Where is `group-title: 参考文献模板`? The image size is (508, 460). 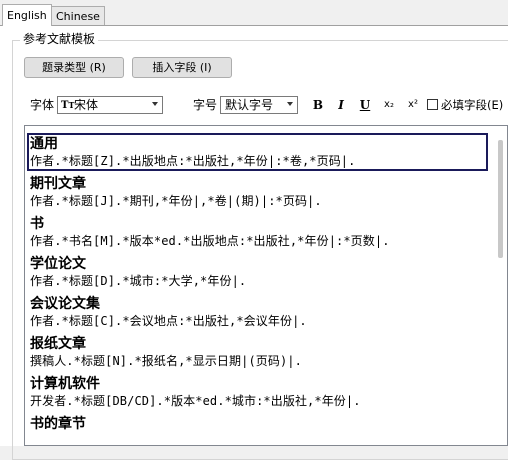 group-title: 参考文献模板 is located at coordinates (59, 39).